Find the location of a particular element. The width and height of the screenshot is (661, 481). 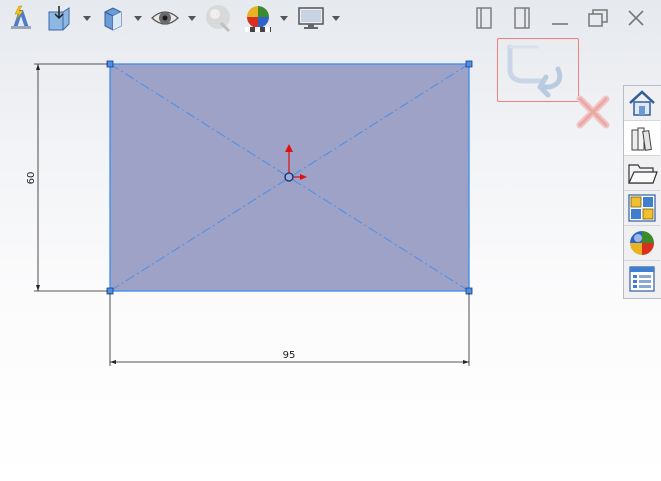

dimension-vertical: 60 is located at coordinates (67, 177).